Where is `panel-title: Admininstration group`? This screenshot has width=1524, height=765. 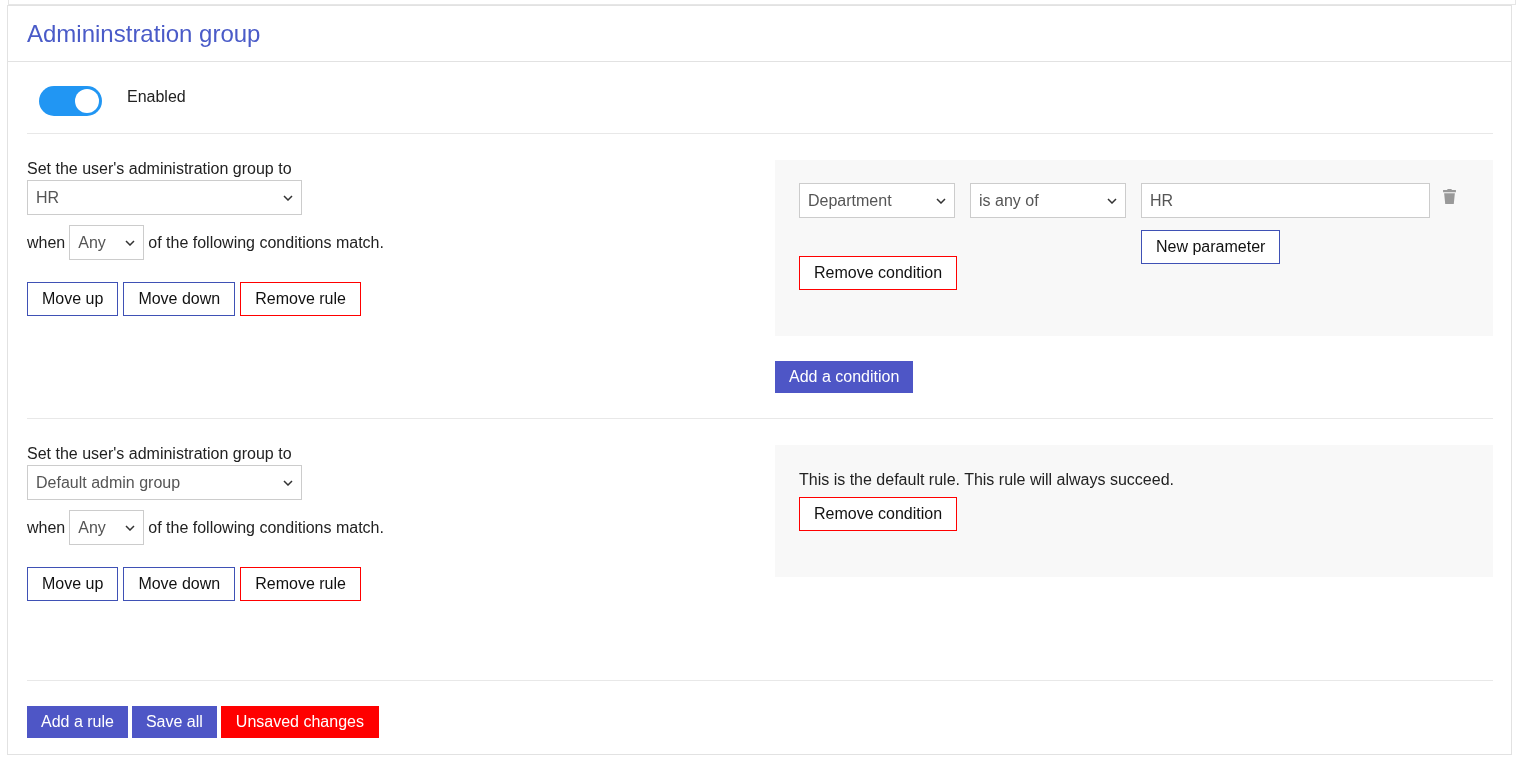 panel-title: Admininstration group is located at coordinates (144, 33).